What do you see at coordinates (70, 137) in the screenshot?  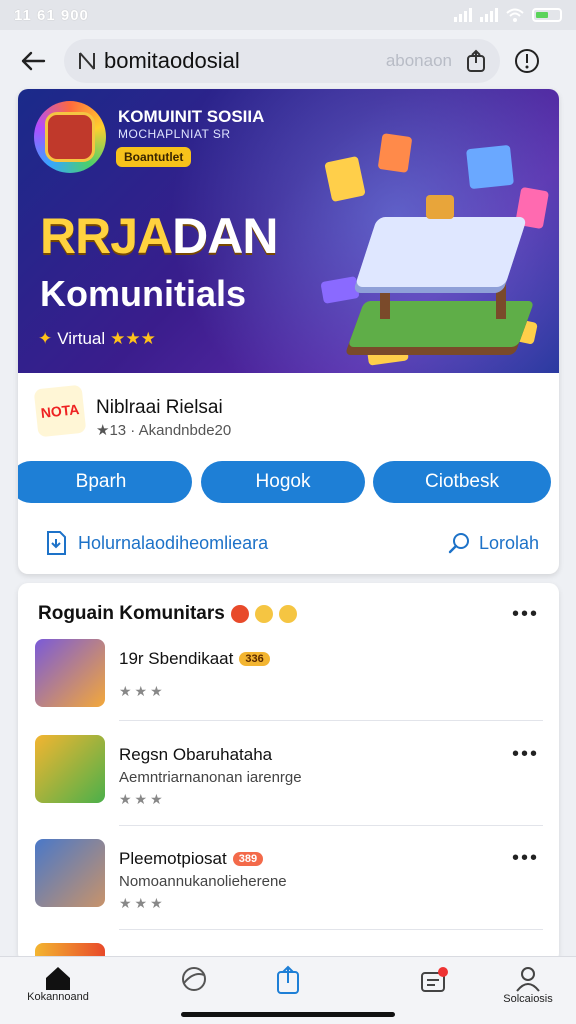 I see `community-logo` at bounding box center [70, 137].